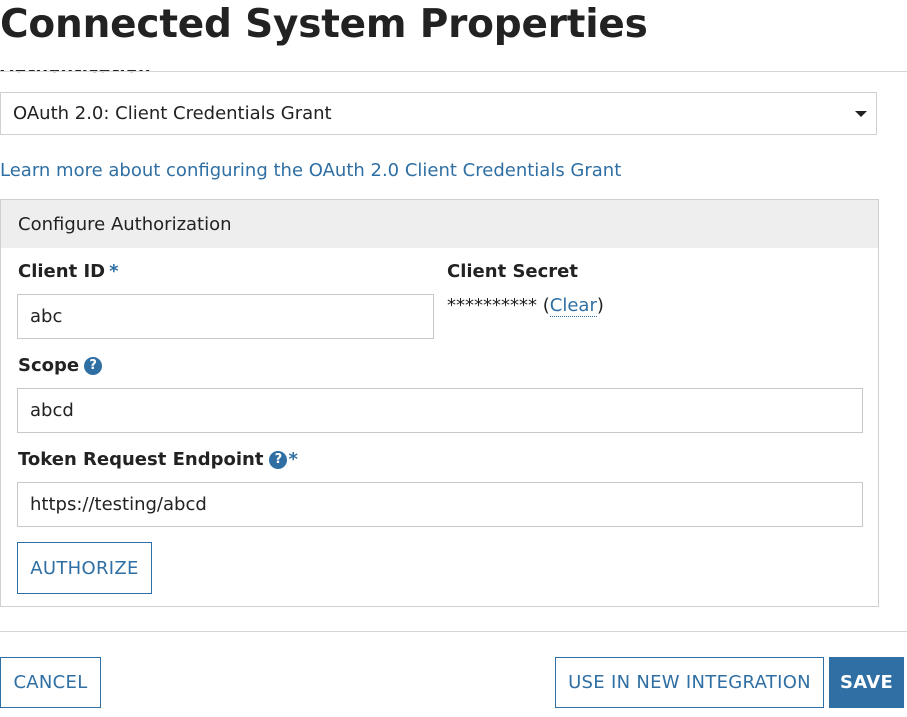 The image size is (907, 717). I want to click on chevron-down-icon, so click(861, 114).